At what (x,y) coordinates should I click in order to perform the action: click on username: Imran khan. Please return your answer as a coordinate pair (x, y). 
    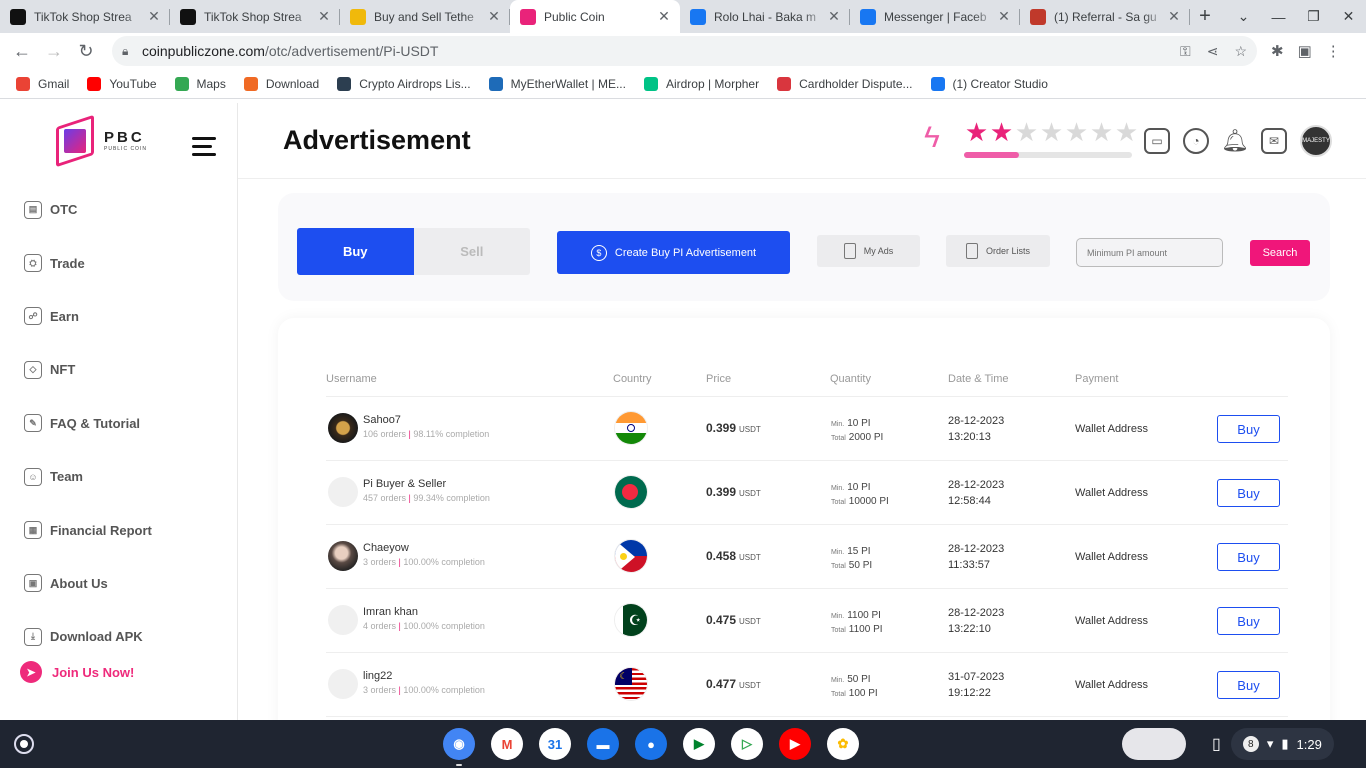
    Looking at the image, I should click on (390, 612).